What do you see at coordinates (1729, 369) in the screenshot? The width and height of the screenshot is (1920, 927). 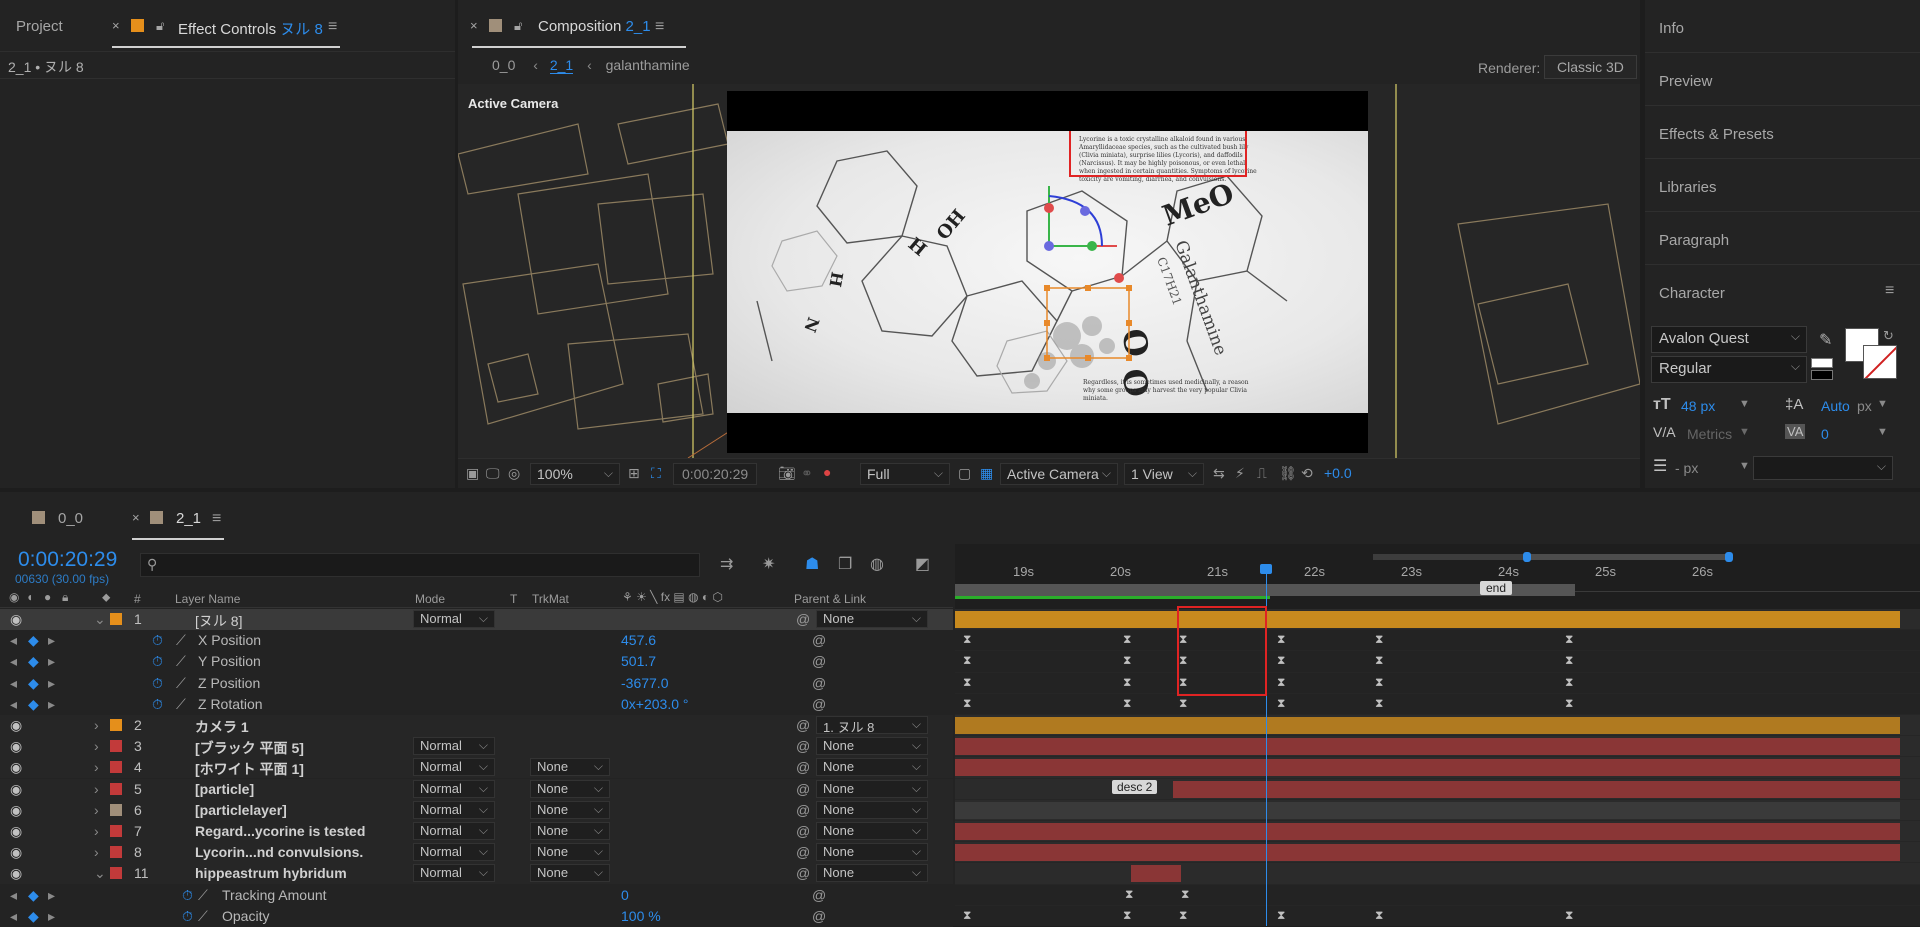 I see `font-style-select: Regular ⌵` at bounding box center [1729, 369].